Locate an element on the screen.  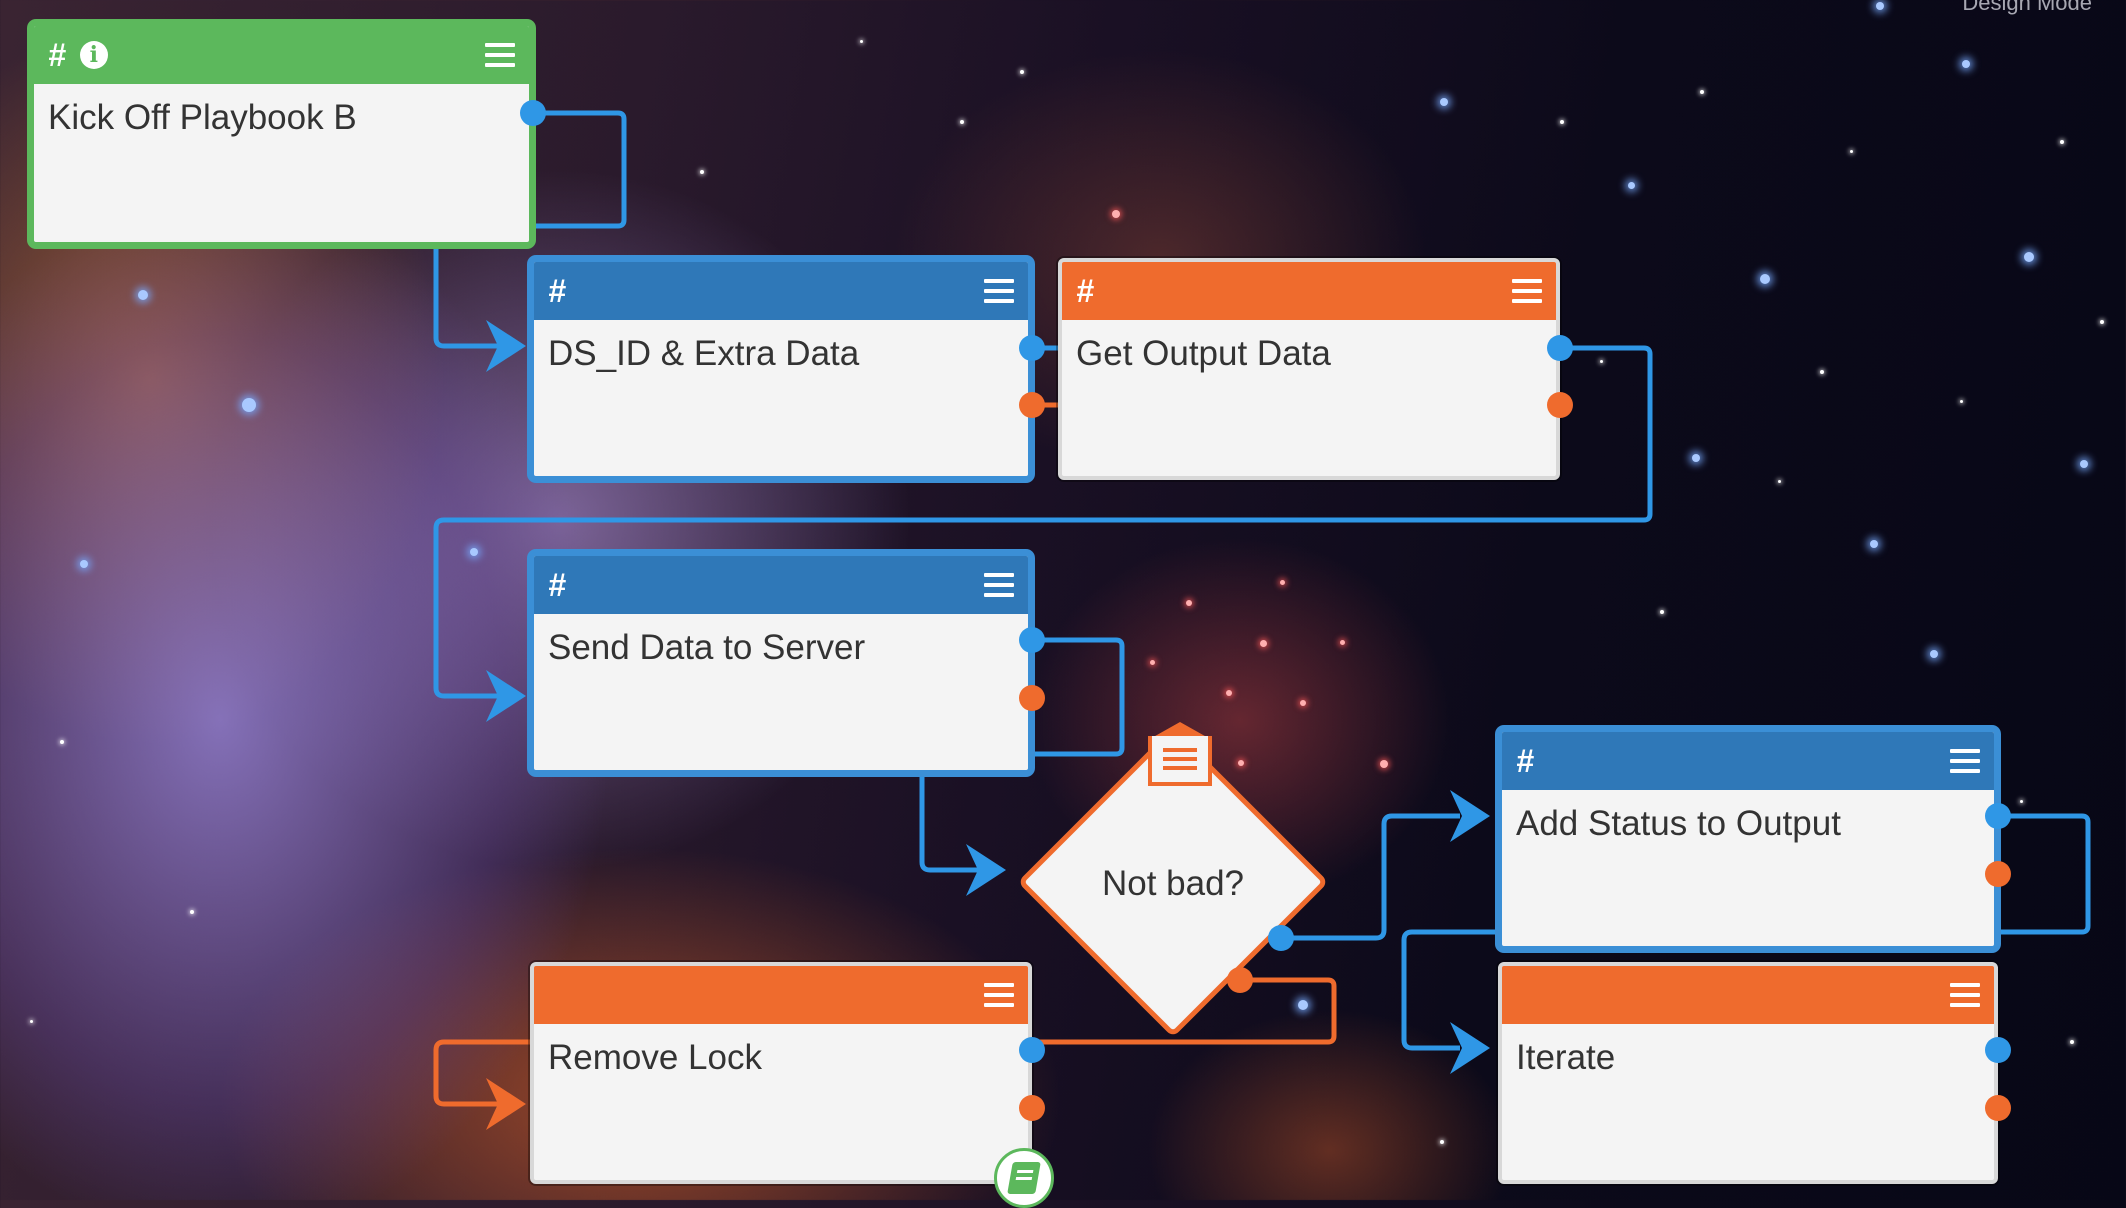
decision-not-bad: Not bad? is located at coordinates (1173, 882).